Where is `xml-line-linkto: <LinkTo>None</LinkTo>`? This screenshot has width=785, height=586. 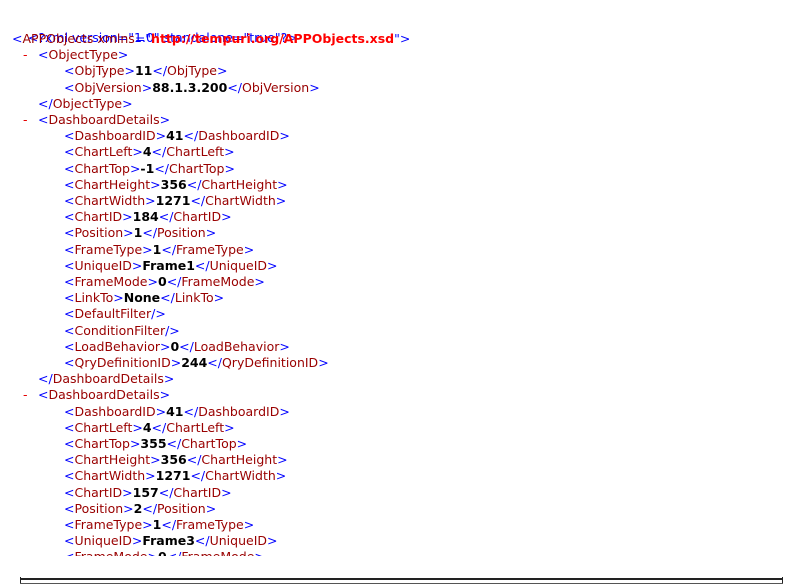
xml-line-linkto: <LinkTo>None</LinkTo> is located at coordinates (144, 298).